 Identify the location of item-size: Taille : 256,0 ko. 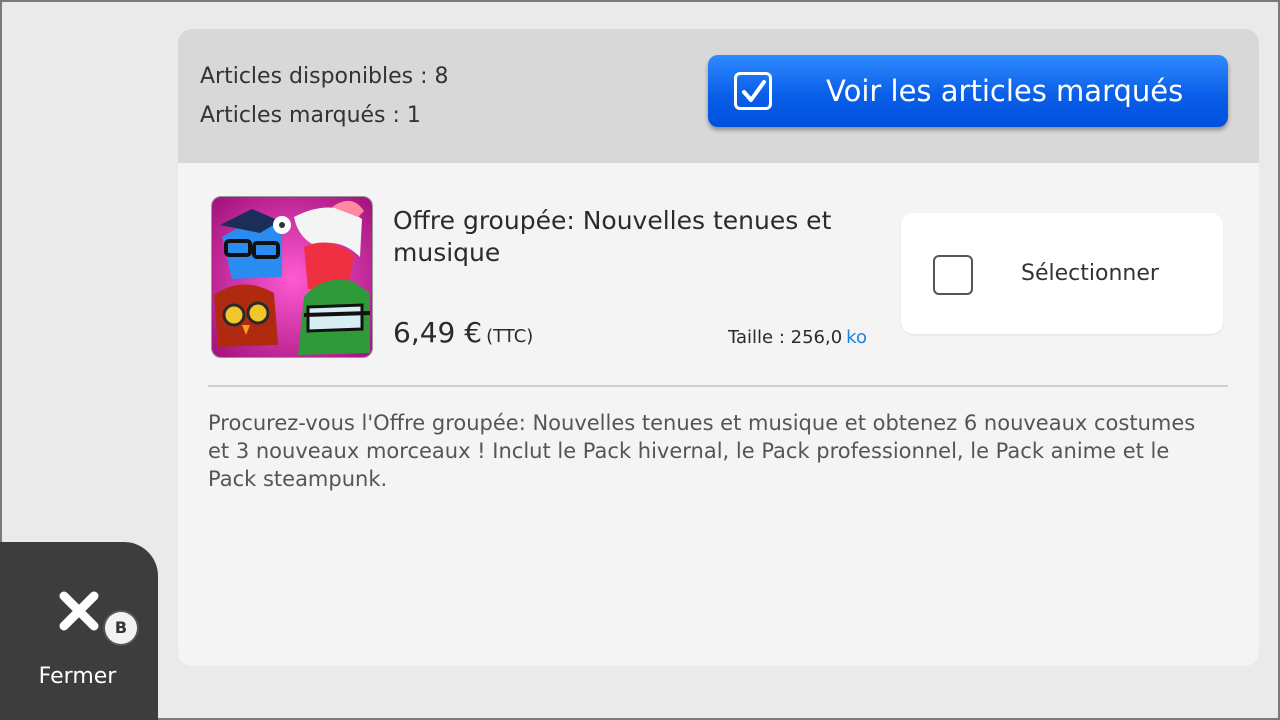
(797, 337).